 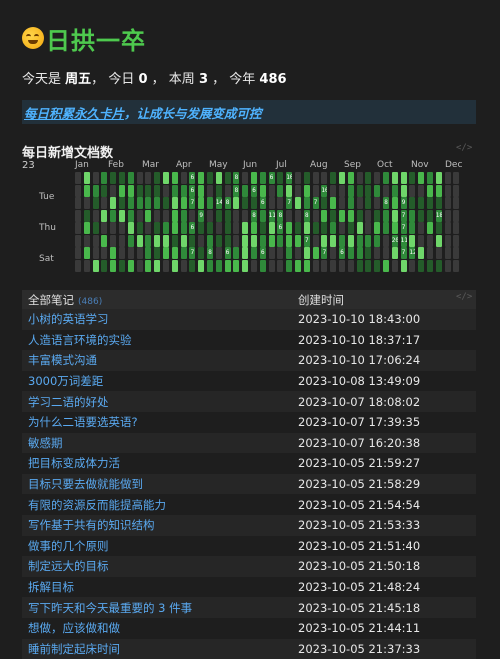 What do you see at coordinates (160, 649) in the screenshot?
I see `note-title-link: 睡前制定起床时间` at bounding box center [160, 649].